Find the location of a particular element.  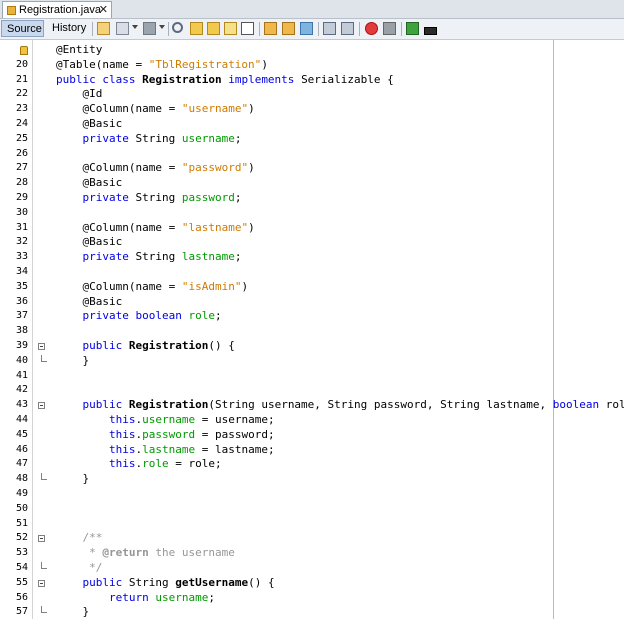

stop-macro-icon is located at coordinates (389, 28).